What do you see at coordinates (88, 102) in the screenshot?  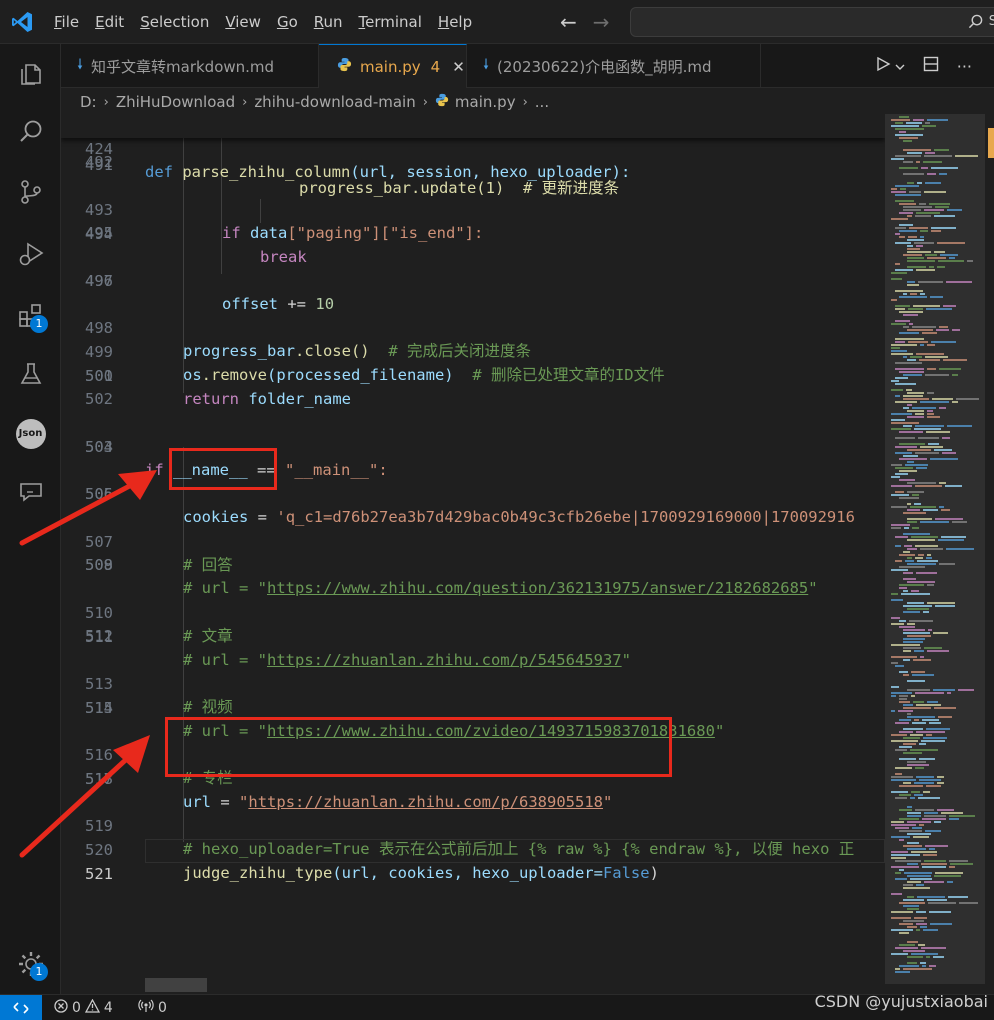 I see `breadcrumb-drive: D:` at bounding box center [88, 102].